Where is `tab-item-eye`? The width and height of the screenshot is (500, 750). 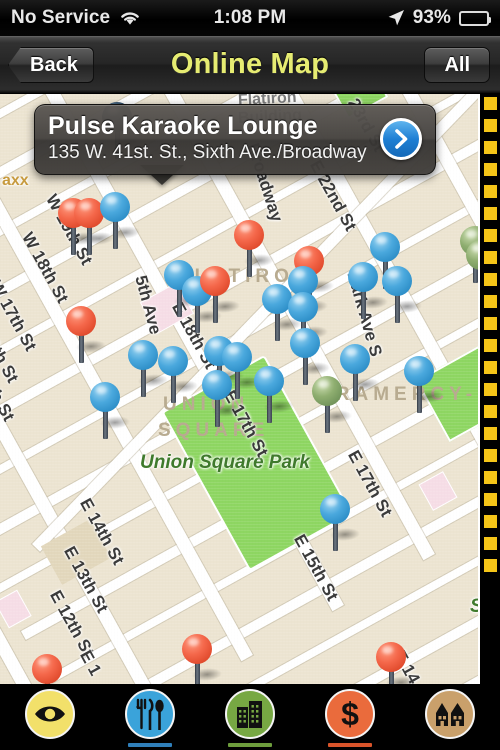 tab-item-eye is located at coordinates (50, 718).